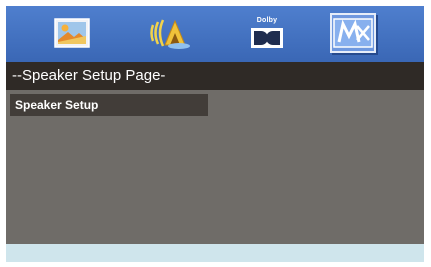 The height and width of the screenshot is (267, 431). What do you see at coordinates (267, 38) in the screenshot?
I see `dolby-icon` at bounding box center [267, 38].